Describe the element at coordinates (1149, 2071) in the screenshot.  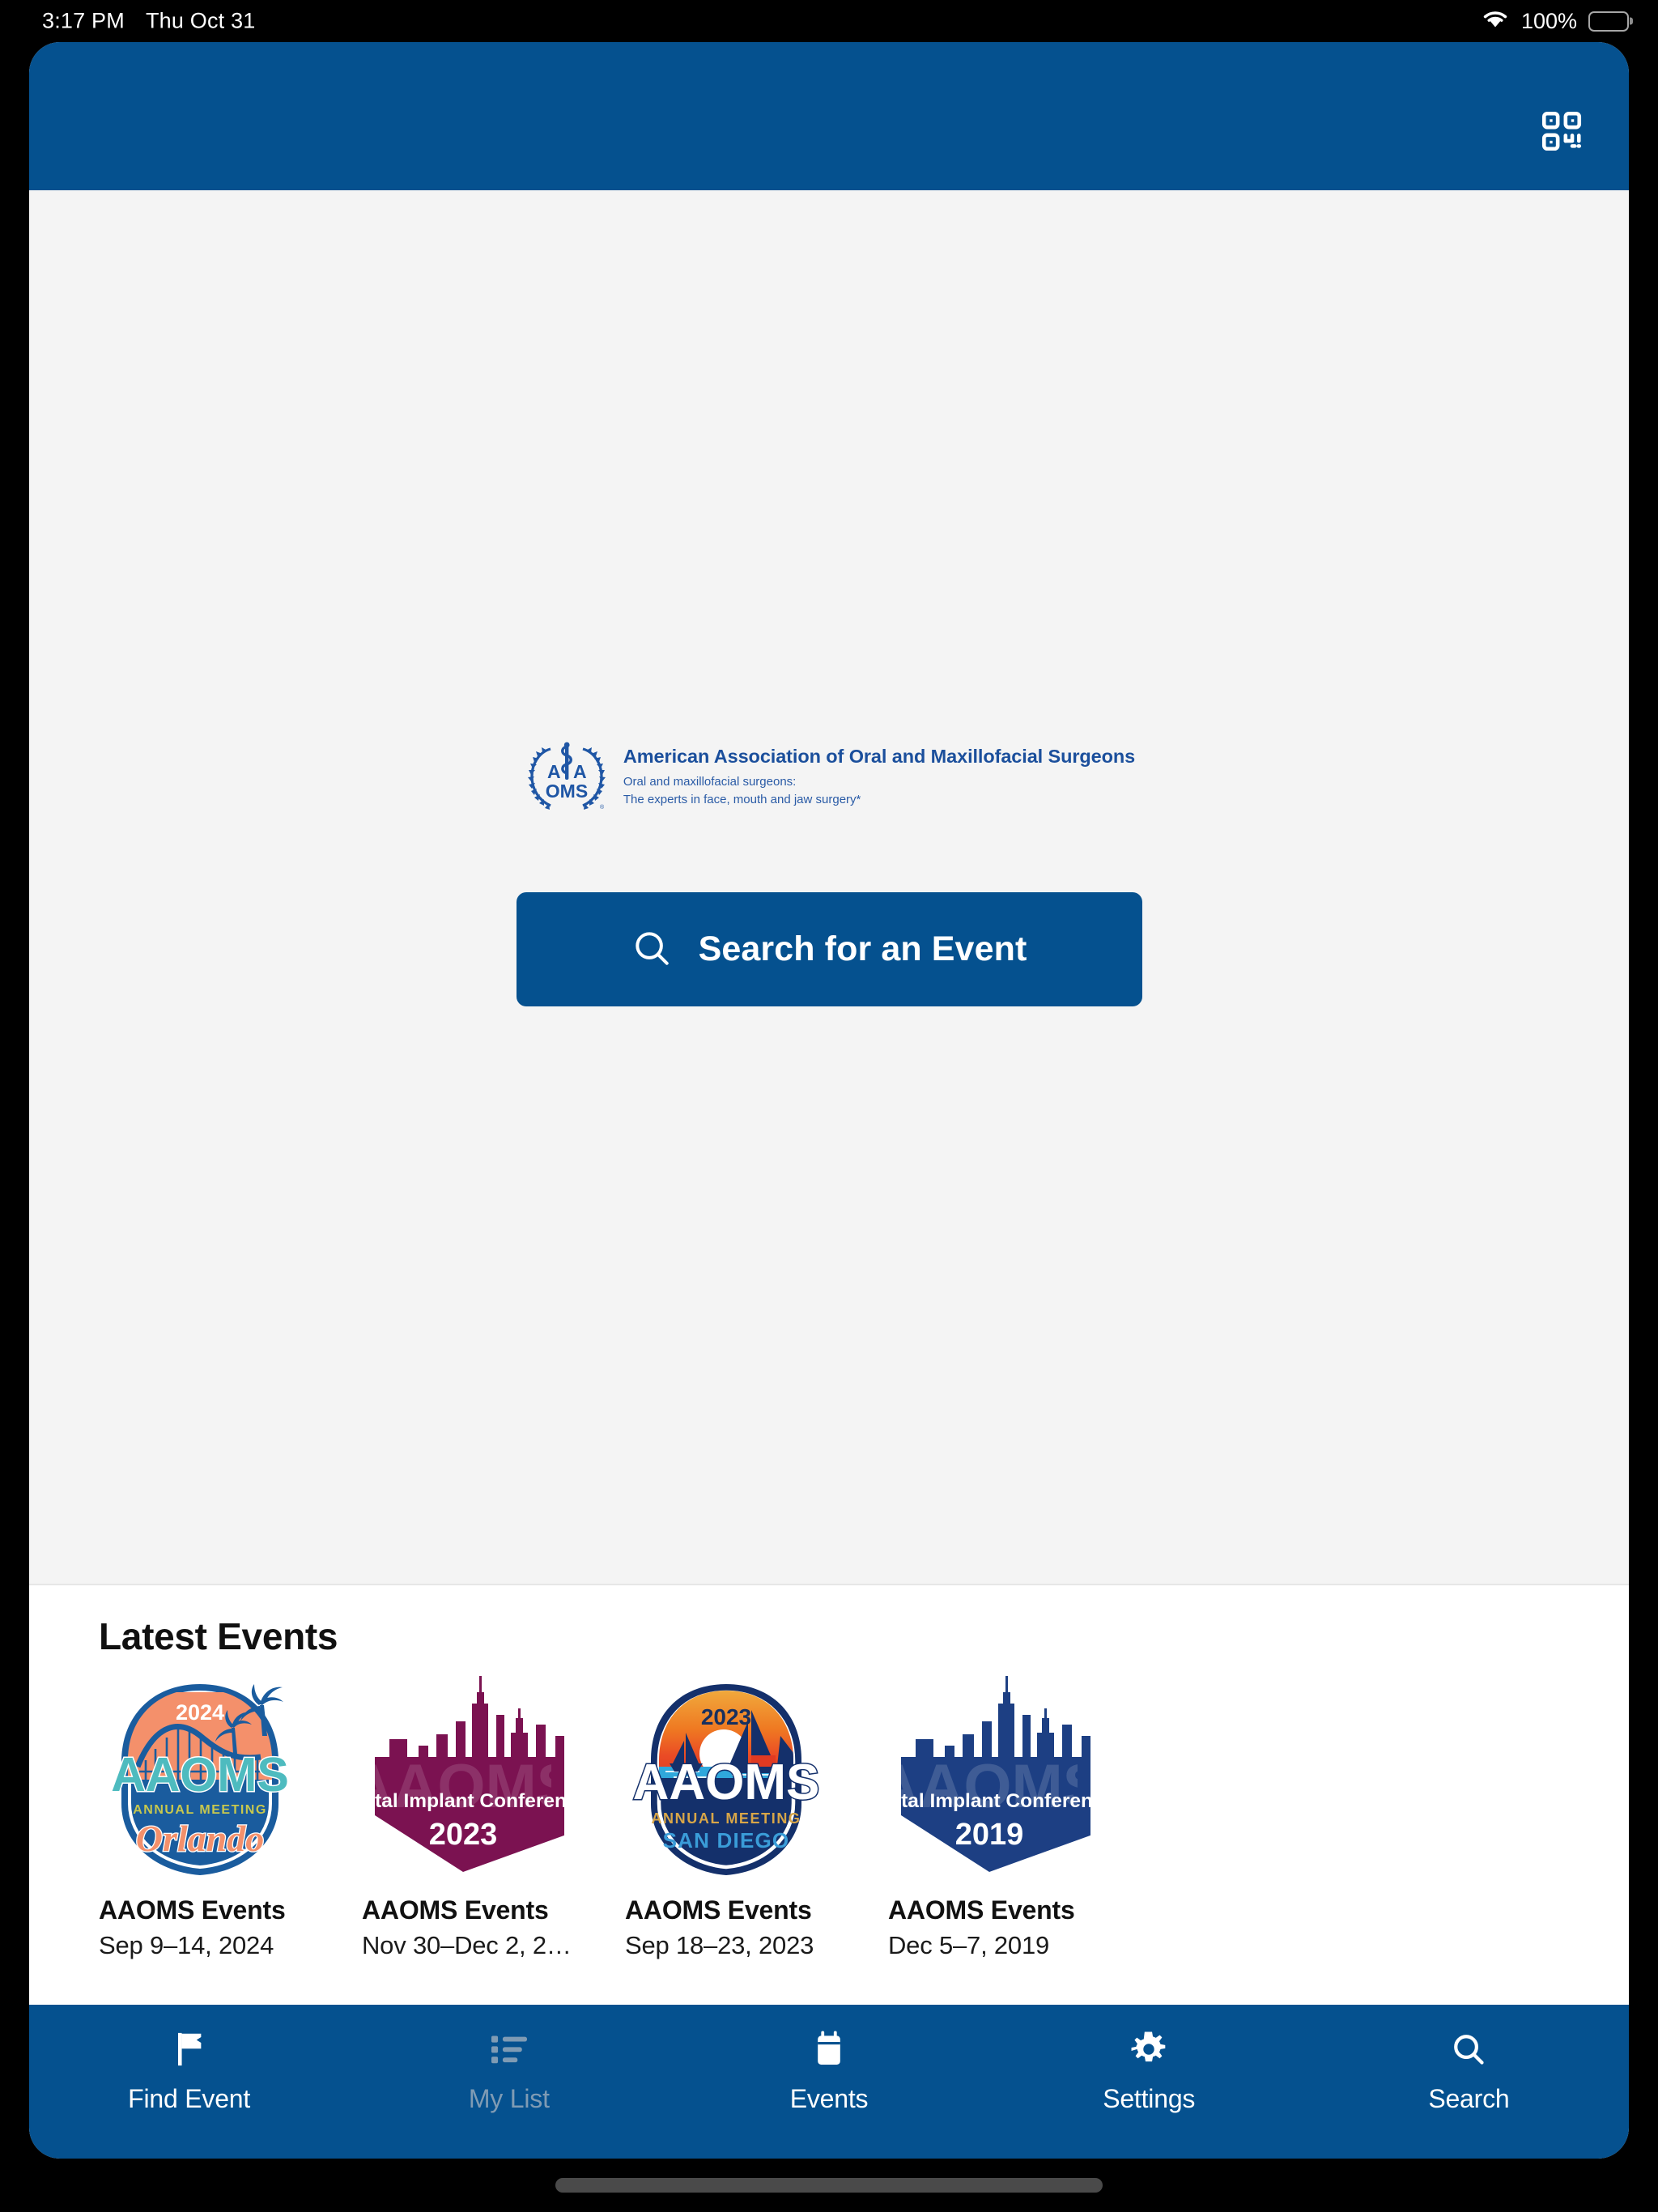
I see `tab-settings: Settings` at that location.